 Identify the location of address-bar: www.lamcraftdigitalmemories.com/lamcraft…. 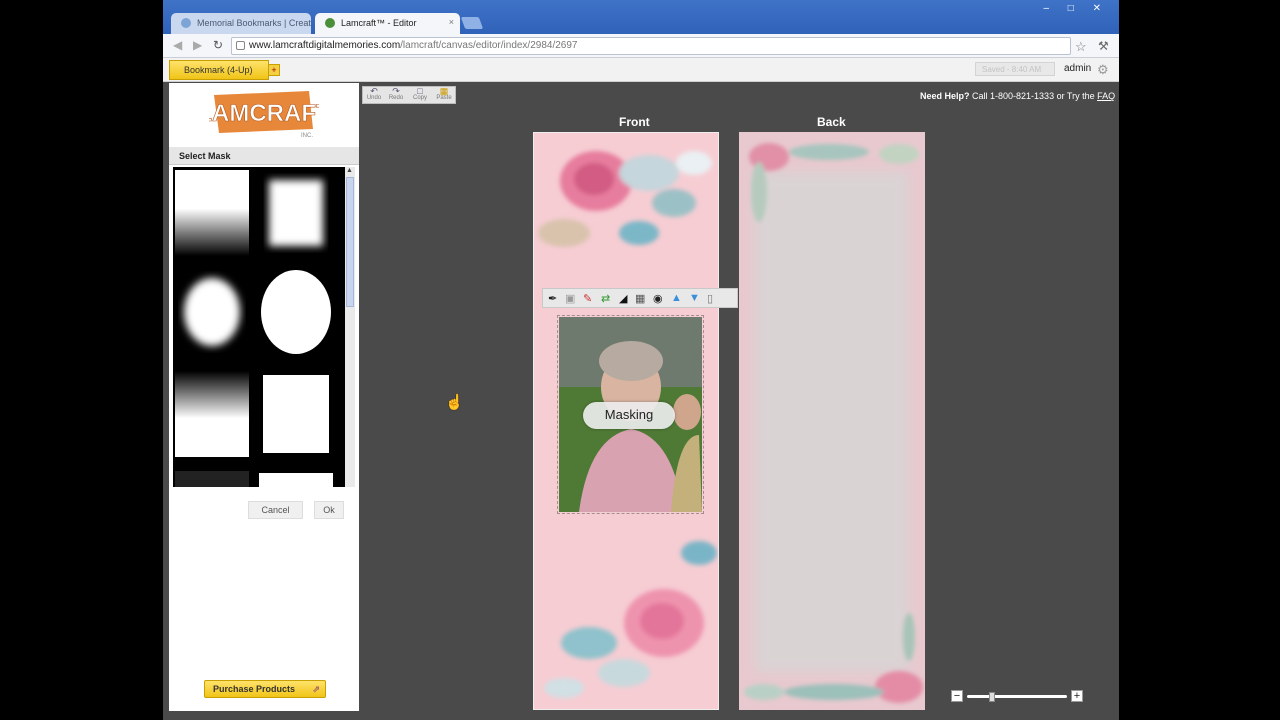
(651, 46).